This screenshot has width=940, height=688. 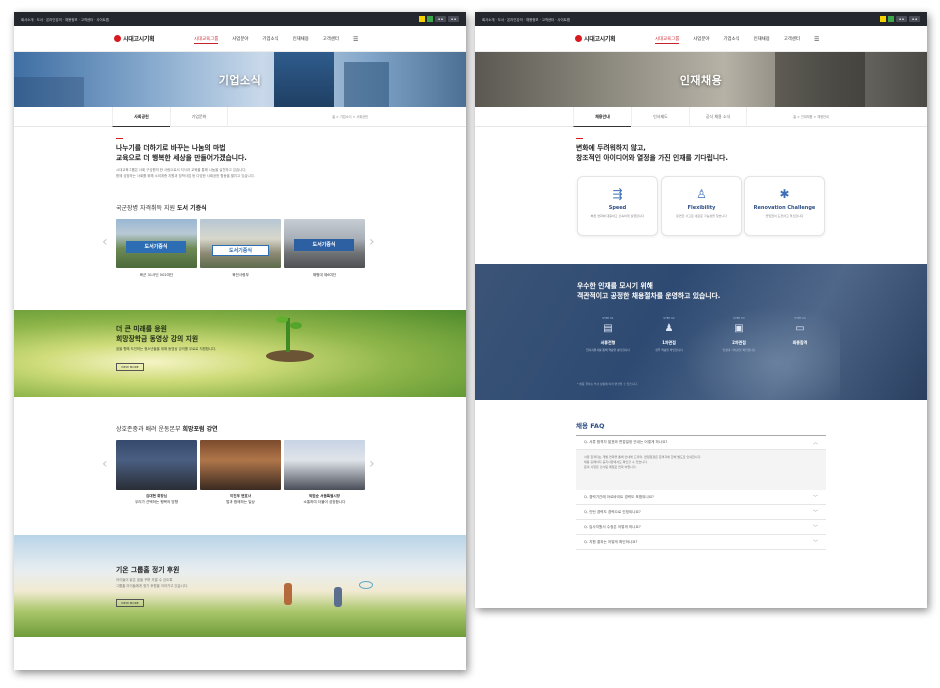 What do you see at coordinates (701, 497) in the screenshot?
I see `faq-item: Q. 경력기간에 아르바이트 경력도 포함되나요? ﹀` at bounding box center [701, 497].